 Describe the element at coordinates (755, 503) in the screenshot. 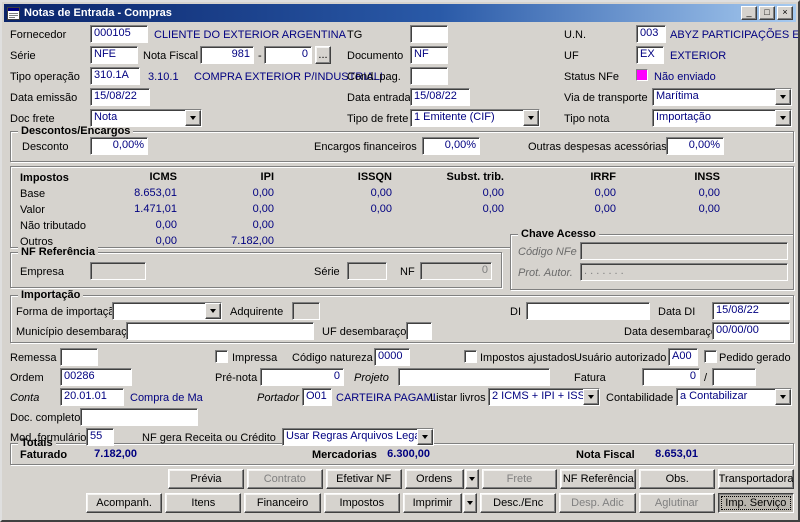

I see `imp-servico-button: Imp. Serviço` at that location.